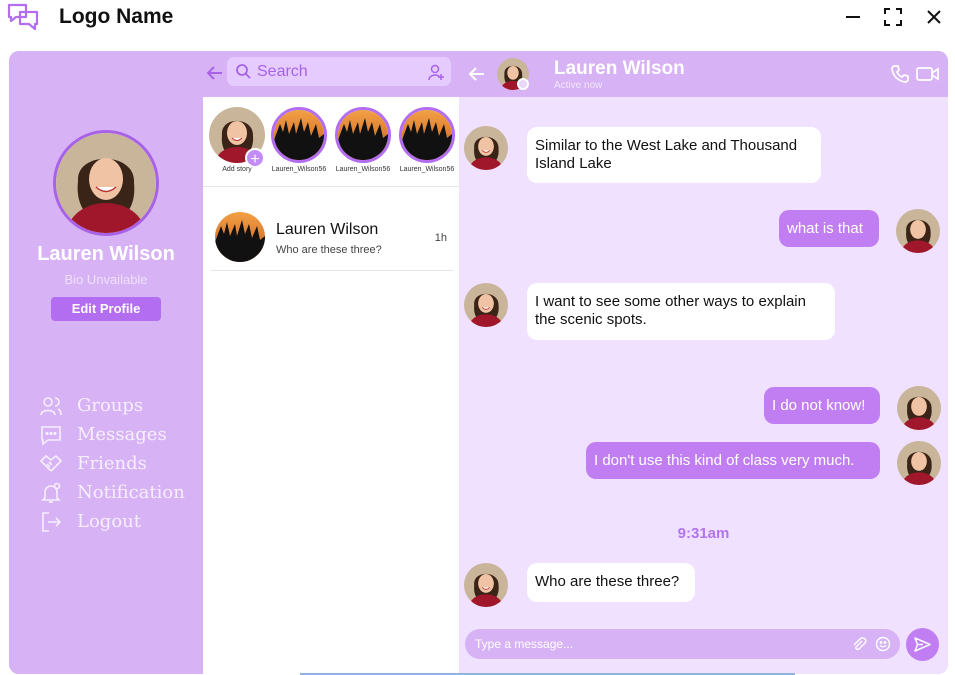  Describe the element at coordinates (51, 462) in the screenshot. I see `friends-icon` at that location.